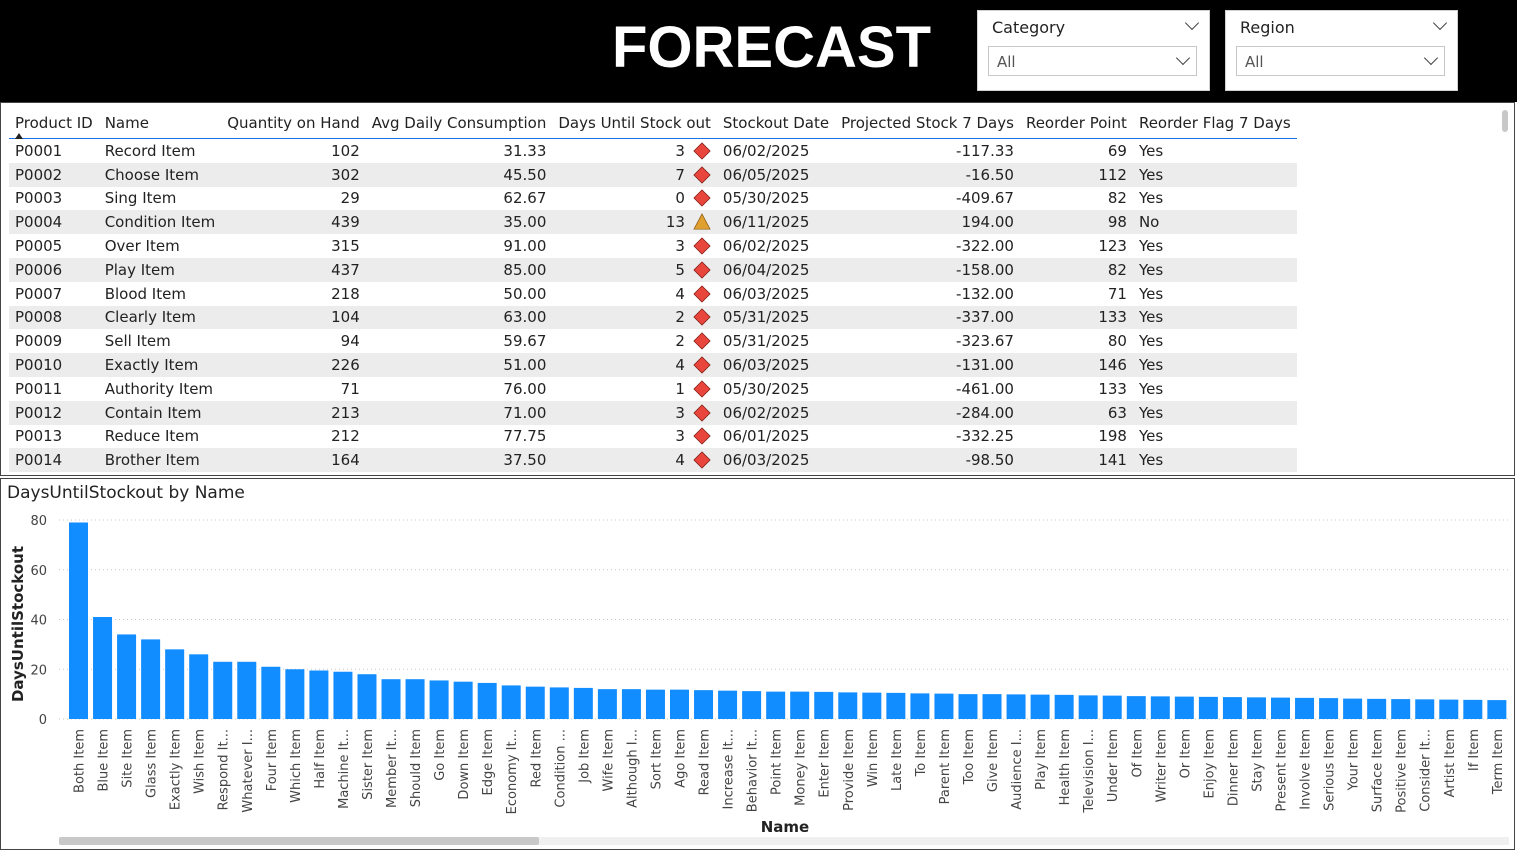  Describe the element at coordinates (1092, 61) in the screenshot. I see `category-dropdown: All` at that location.